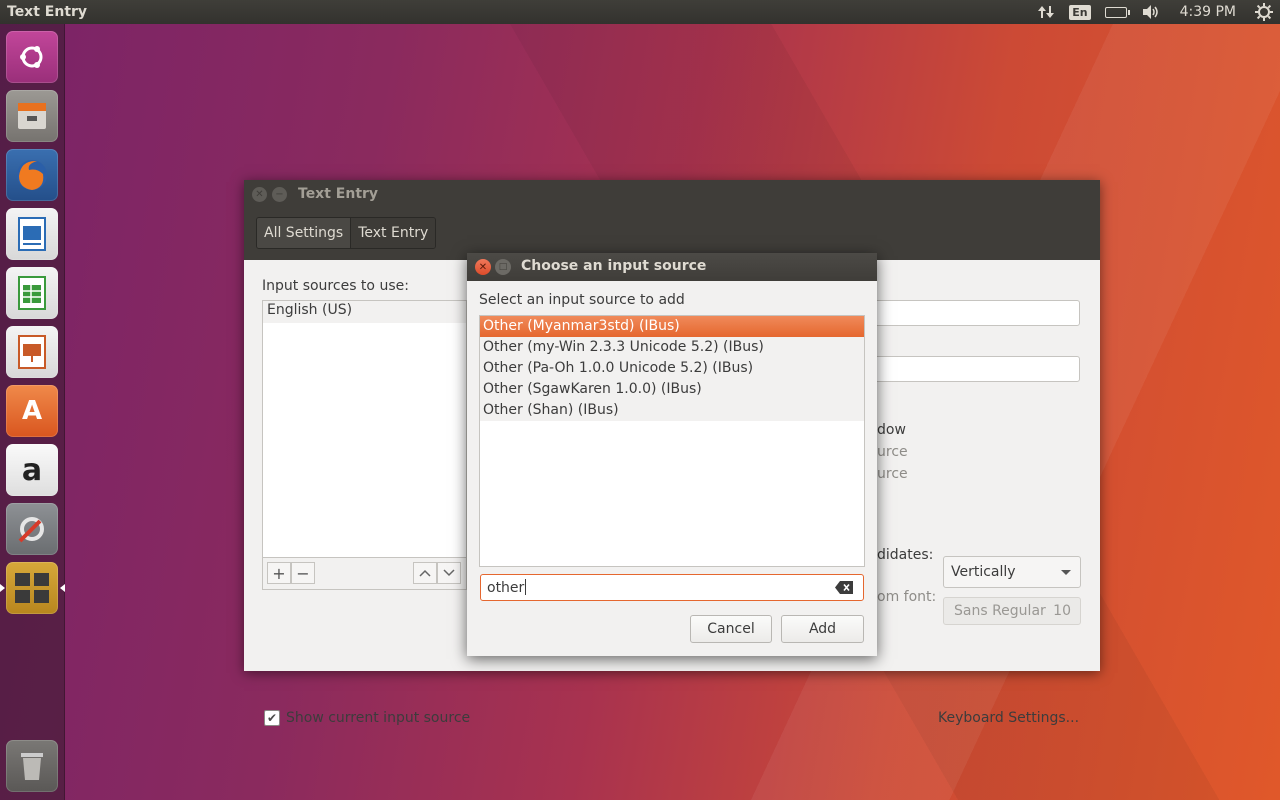 The height and width of the screenshot is (800, 1280). I want to click on launcher-trash, so click(32, 766).